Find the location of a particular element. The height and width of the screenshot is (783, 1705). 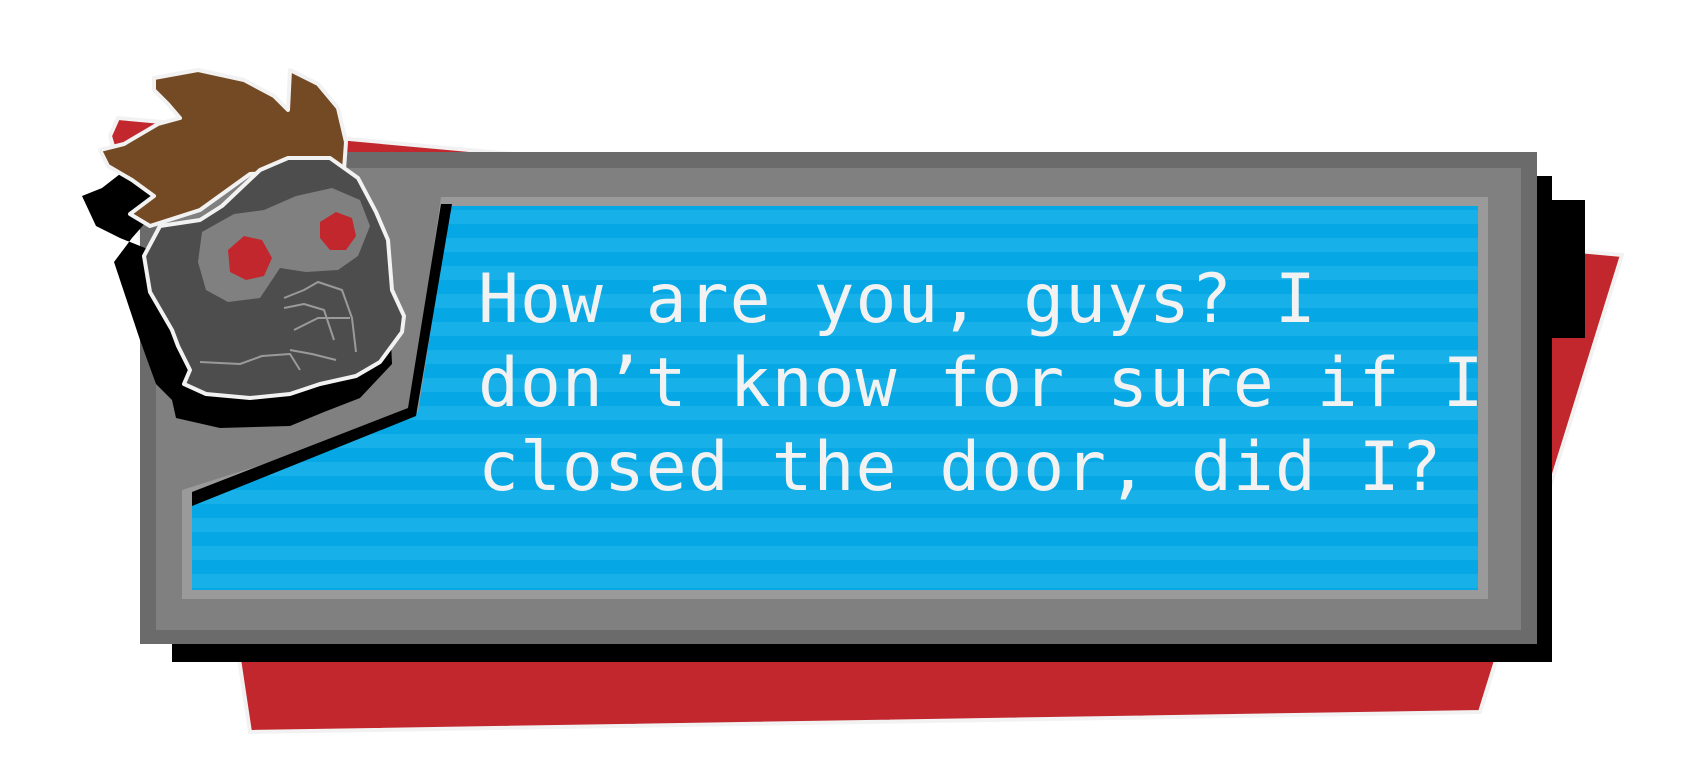

dialog-line-2: don’t know for sure if I is located at coordinates (981, 383).